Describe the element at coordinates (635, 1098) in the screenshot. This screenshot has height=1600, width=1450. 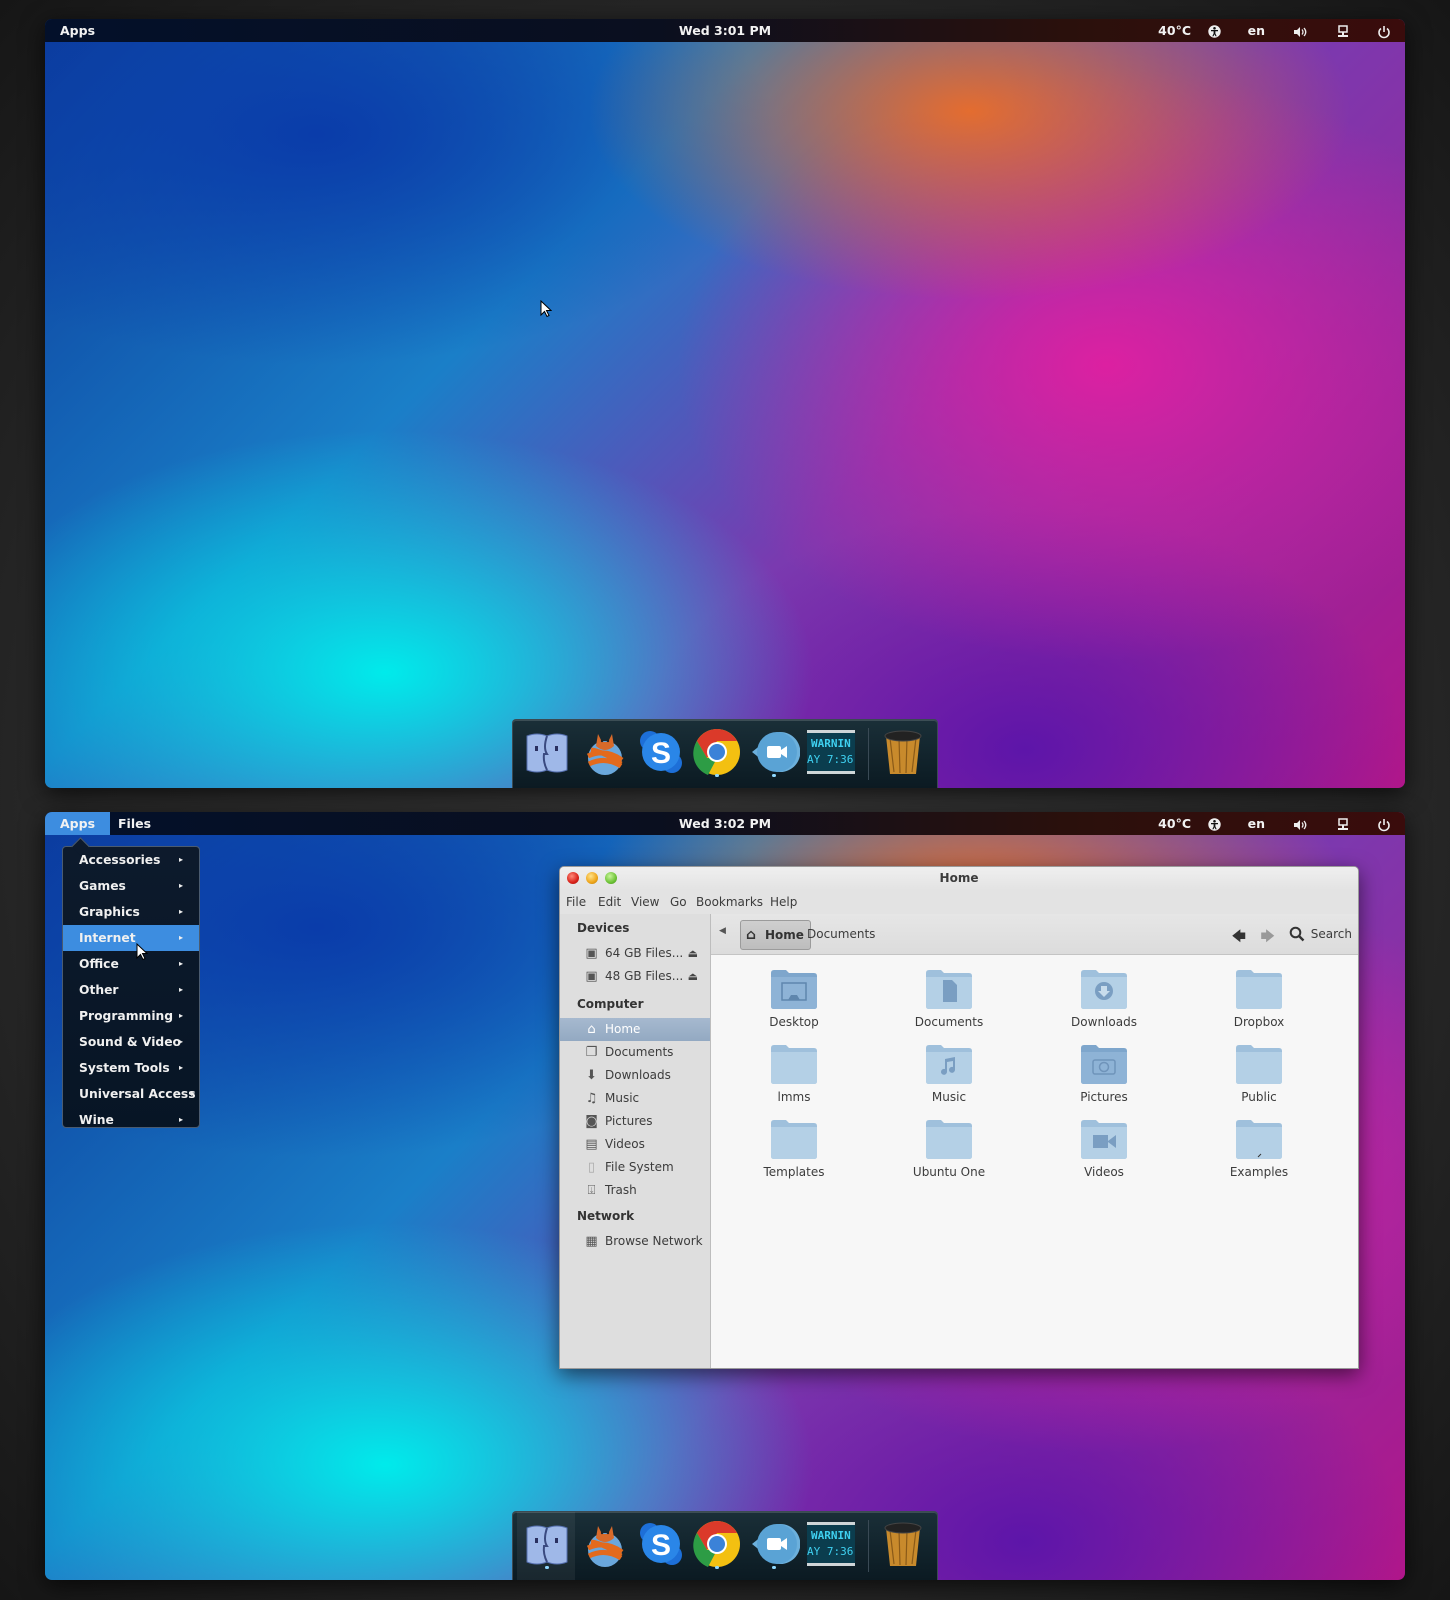
I see `sidebar-item-music: ♫ Music` at that location.